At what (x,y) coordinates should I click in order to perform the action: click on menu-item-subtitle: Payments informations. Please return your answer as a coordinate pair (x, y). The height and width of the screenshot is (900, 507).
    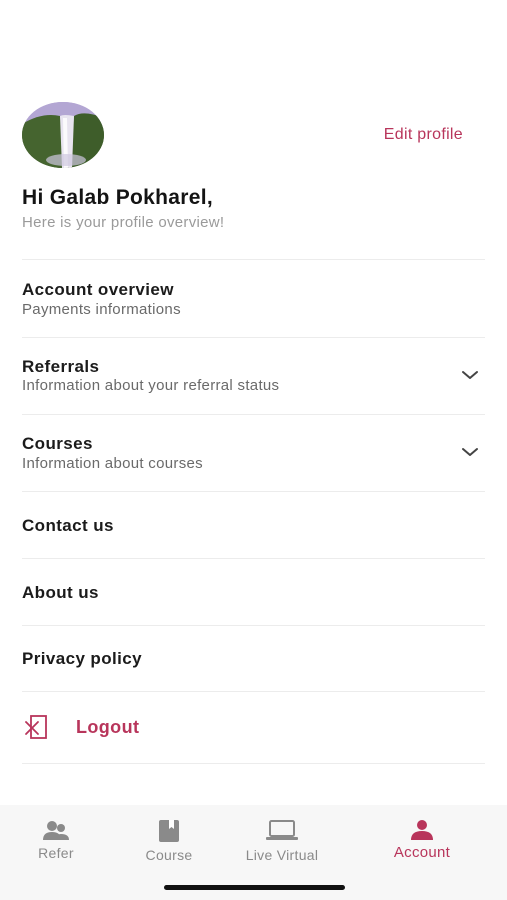
    Looking at the image, I should click on (101, 309).